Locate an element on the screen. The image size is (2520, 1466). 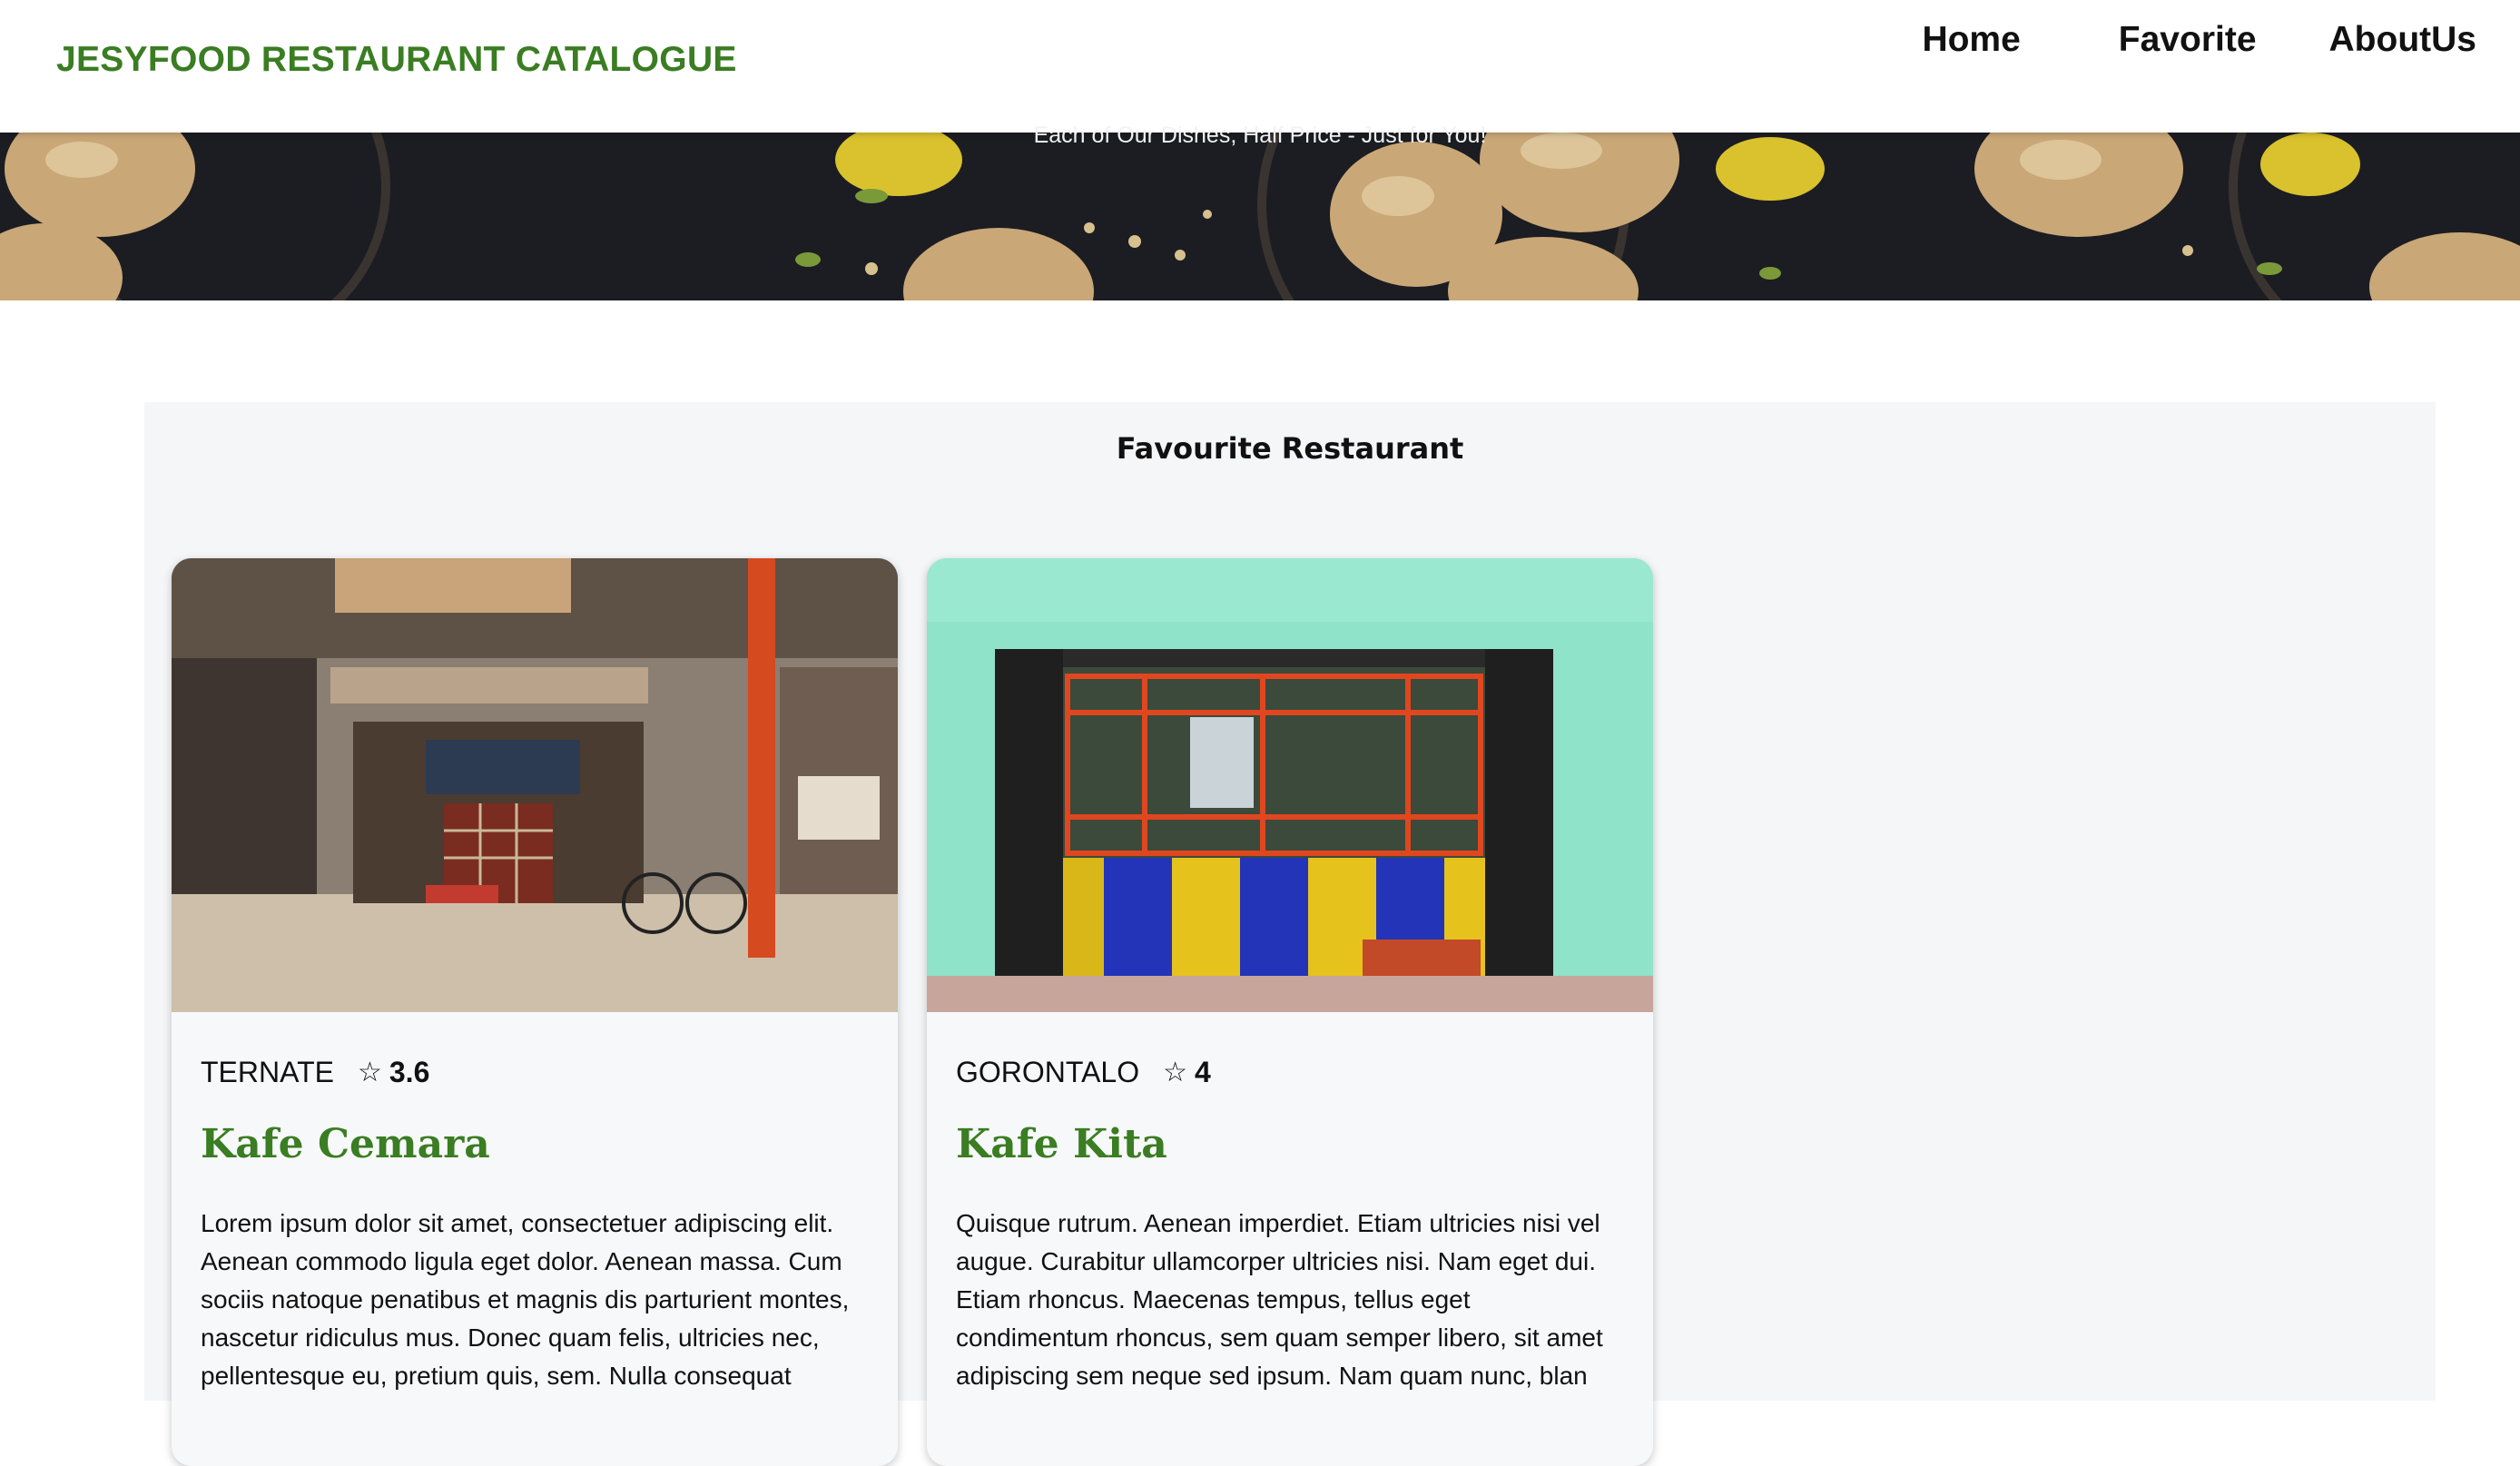
brand-title: JESYFOOD RESTAURANT CATALOGUE is located at coordinates (397, 60).